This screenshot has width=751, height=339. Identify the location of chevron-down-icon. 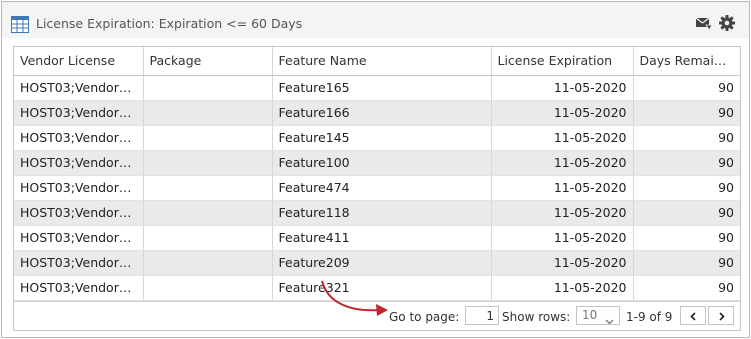
(609, 321).